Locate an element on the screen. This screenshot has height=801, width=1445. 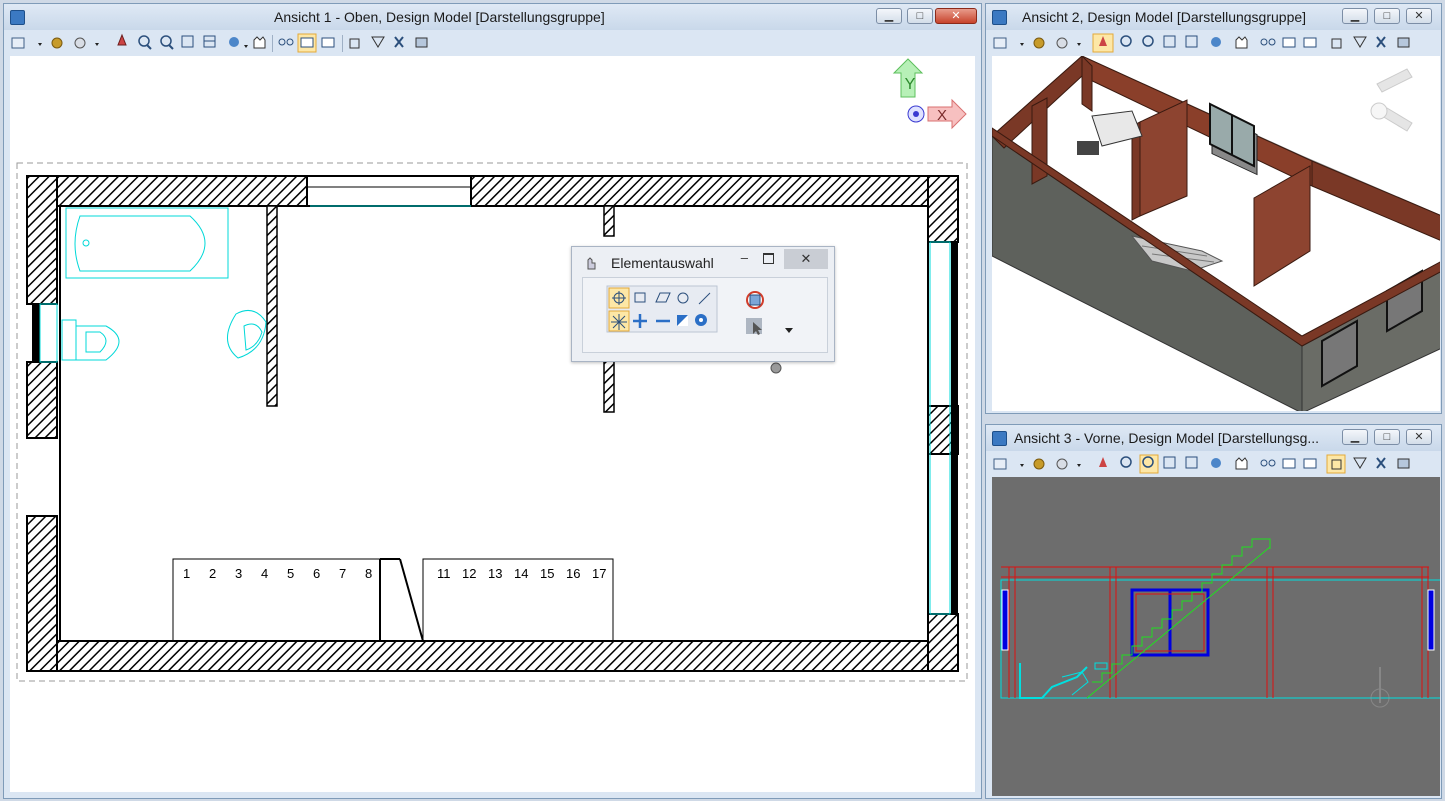
isometric-model-drawing is located at coordinates (1216, 233).